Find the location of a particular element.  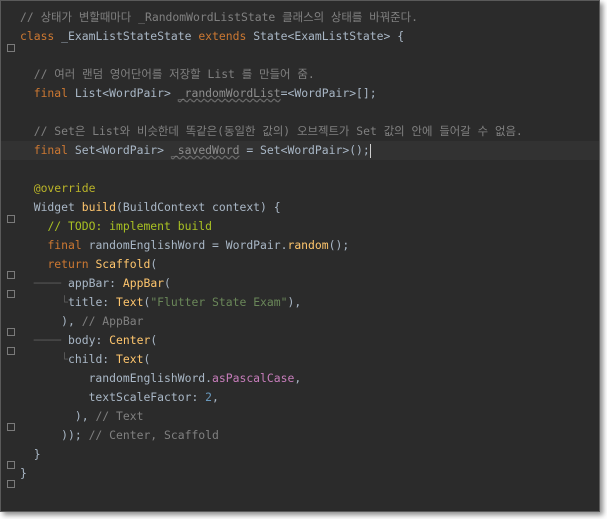

code-token: appBar: is located at coordinates (95, 283).